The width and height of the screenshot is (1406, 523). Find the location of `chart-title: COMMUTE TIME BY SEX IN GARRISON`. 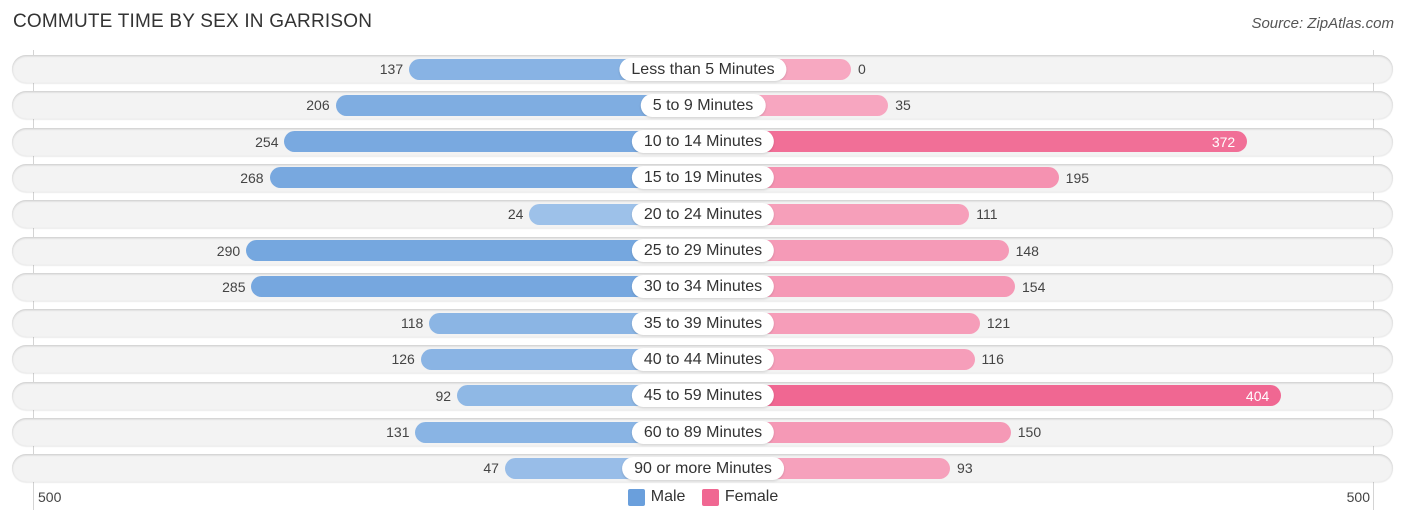

chart-title: COMMUTE TIME BY SEX IN GARRISON is located at coordinates (193, 21).